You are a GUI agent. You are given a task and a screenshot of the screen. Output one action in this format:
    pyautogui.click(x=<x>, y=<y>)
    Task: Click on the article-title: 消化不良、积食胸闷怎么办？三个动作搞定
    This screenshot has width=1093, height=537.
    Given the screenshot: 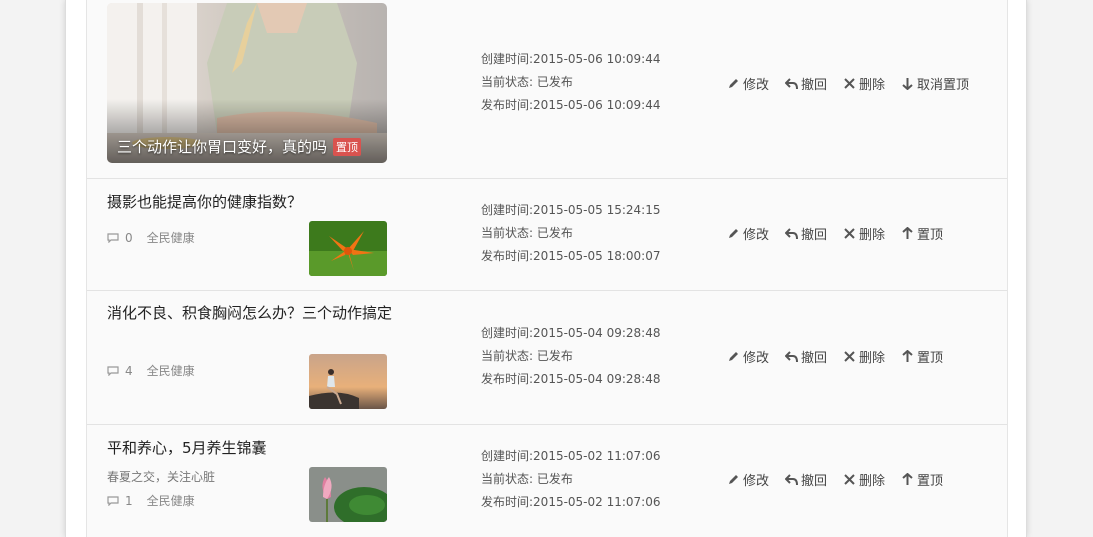 What is the action you would take?
    pyautogui.click(x=252, y=313)
    